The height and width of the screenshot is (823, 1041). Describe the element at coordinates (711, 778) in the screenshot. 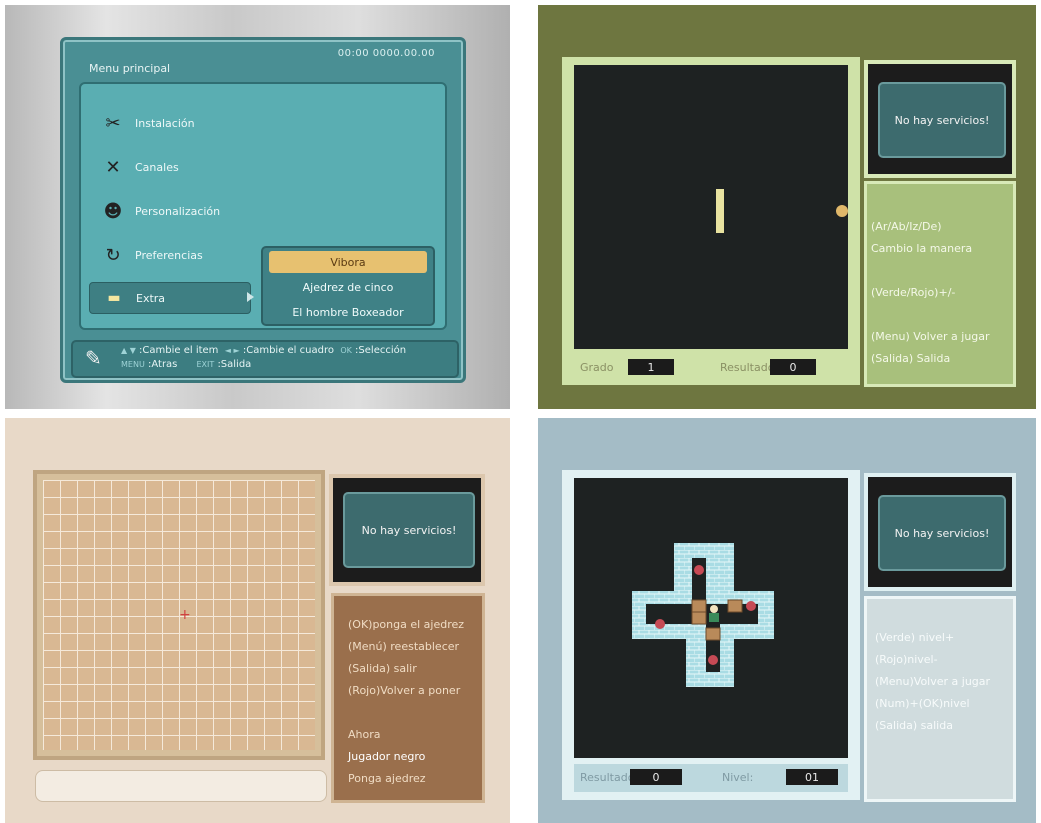

I see `sokoban-status-bar: Resultado 0 Nivel: 01` at that location.